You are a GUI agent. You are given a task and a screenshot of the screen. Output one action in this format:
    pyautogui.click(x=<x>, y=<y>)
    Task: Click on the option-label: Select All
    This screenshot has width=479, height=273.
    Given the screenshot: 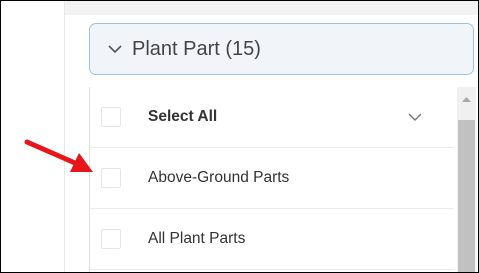 What is the action you would take?
    pyautogui.click(x=183, y=116)
    